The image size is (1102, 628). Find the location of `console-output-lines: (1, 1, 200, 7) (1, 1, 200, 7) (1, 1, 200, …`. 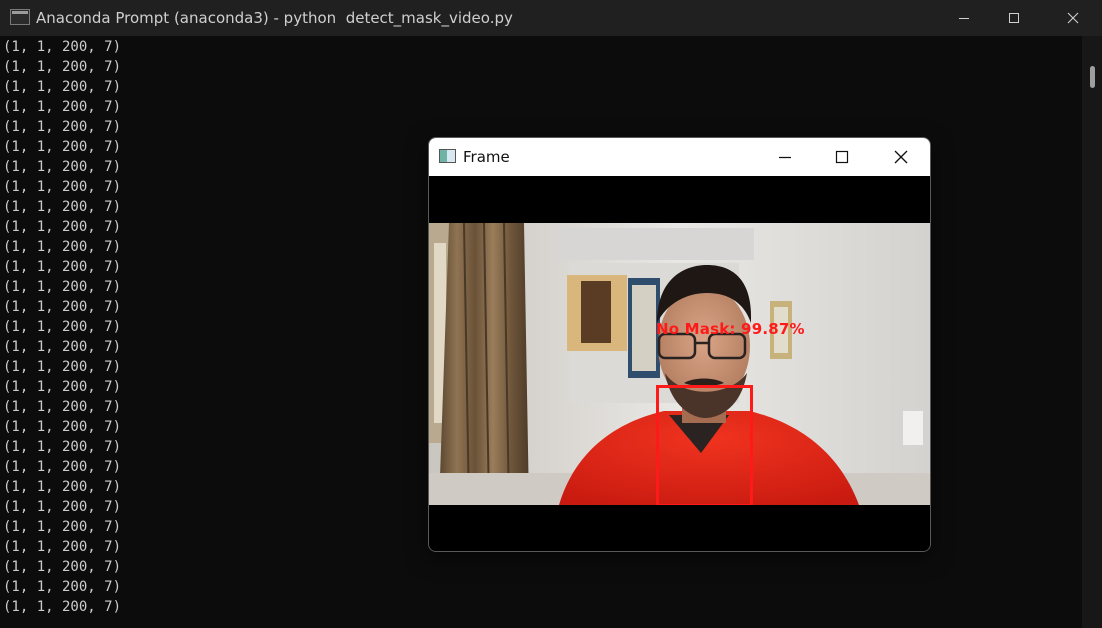

console-output-lines: (1, 1, 200, 7) (1, 1, 200, 7) (1, 1, 200, … is located at coordinates (62, 327).